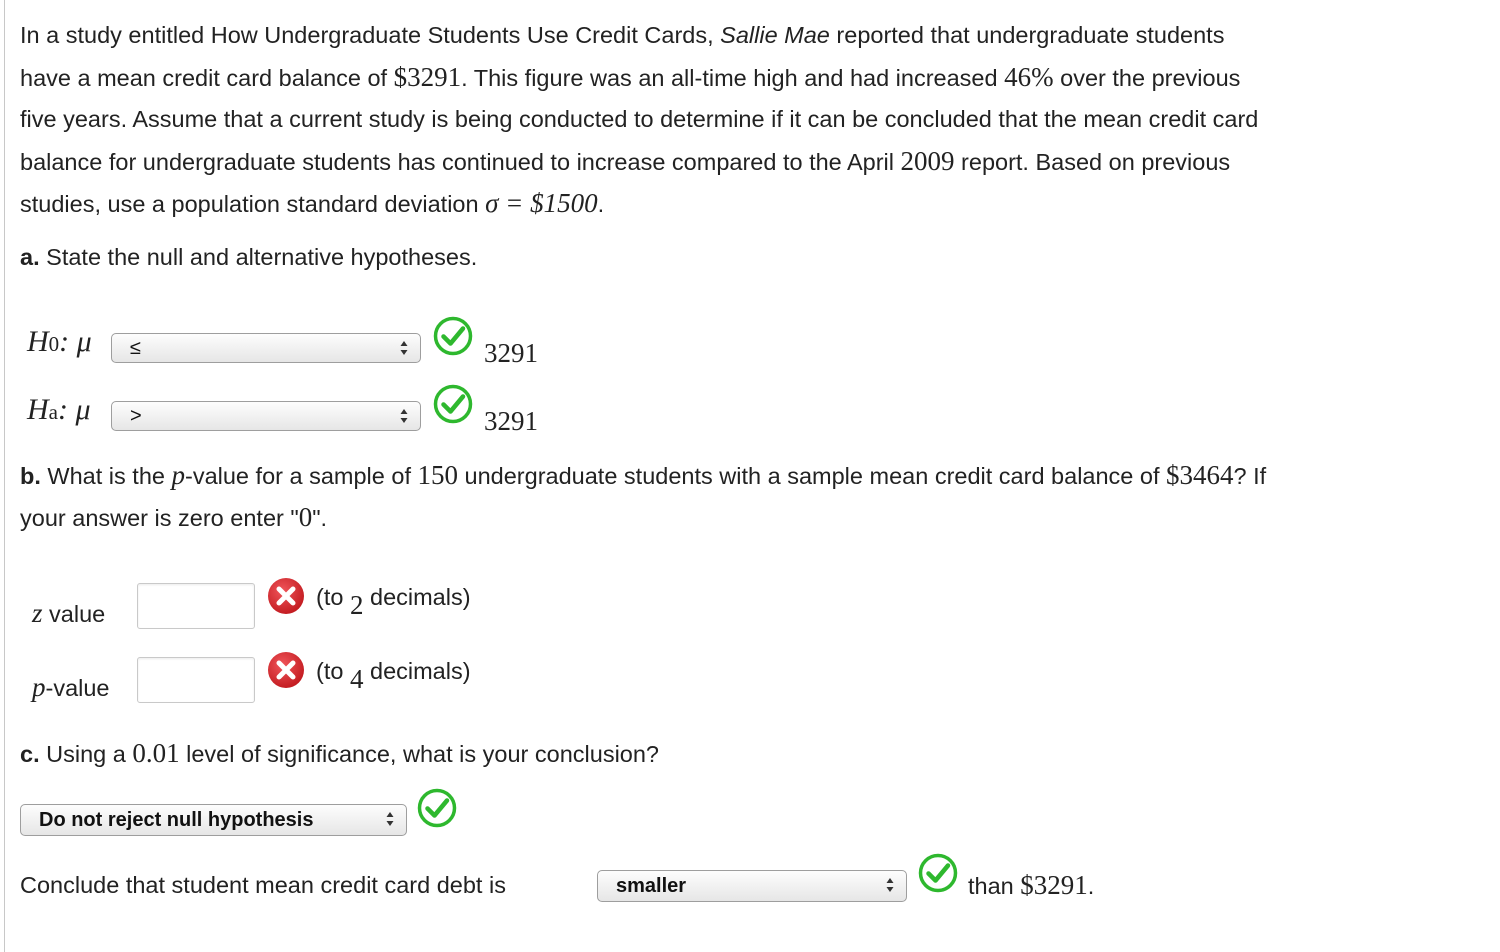  I want to click on decision-checkmark-circle-icon, so click(437, 808).